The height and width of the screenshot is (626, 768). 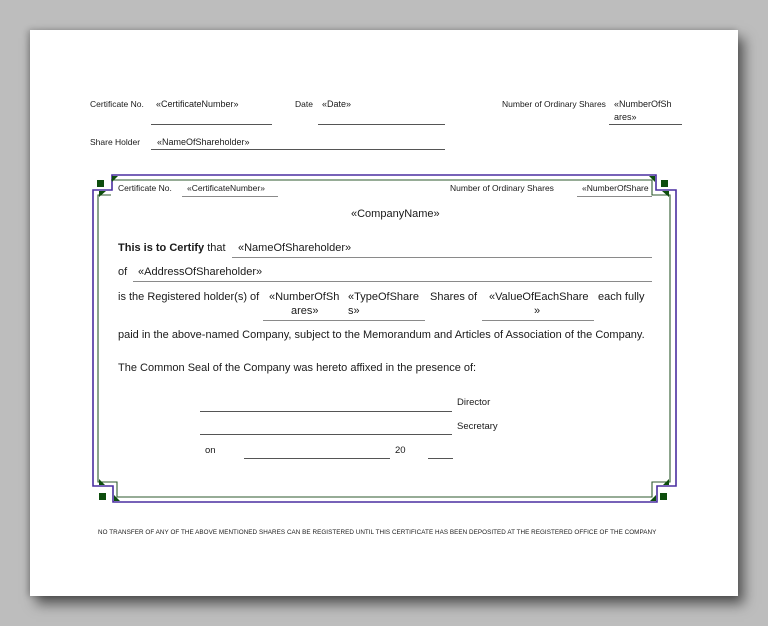 What do you see at coordinates (392, 281) in the screenshot?
I see `address-underline` at bounding box center [392, 281].